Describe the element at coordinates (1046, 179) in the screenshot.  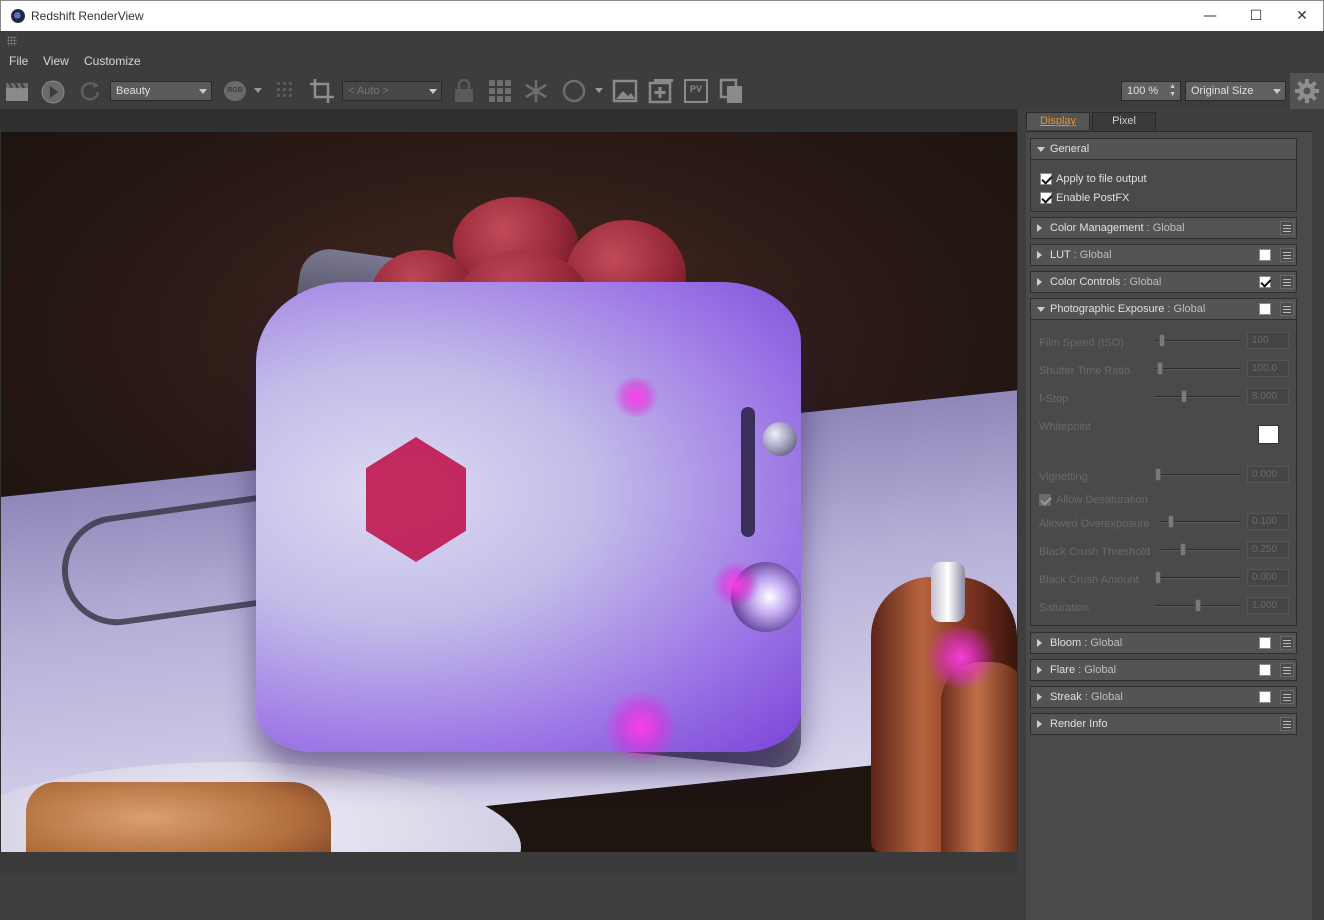
I see `apply-to-file-output-checkbox` at that location.